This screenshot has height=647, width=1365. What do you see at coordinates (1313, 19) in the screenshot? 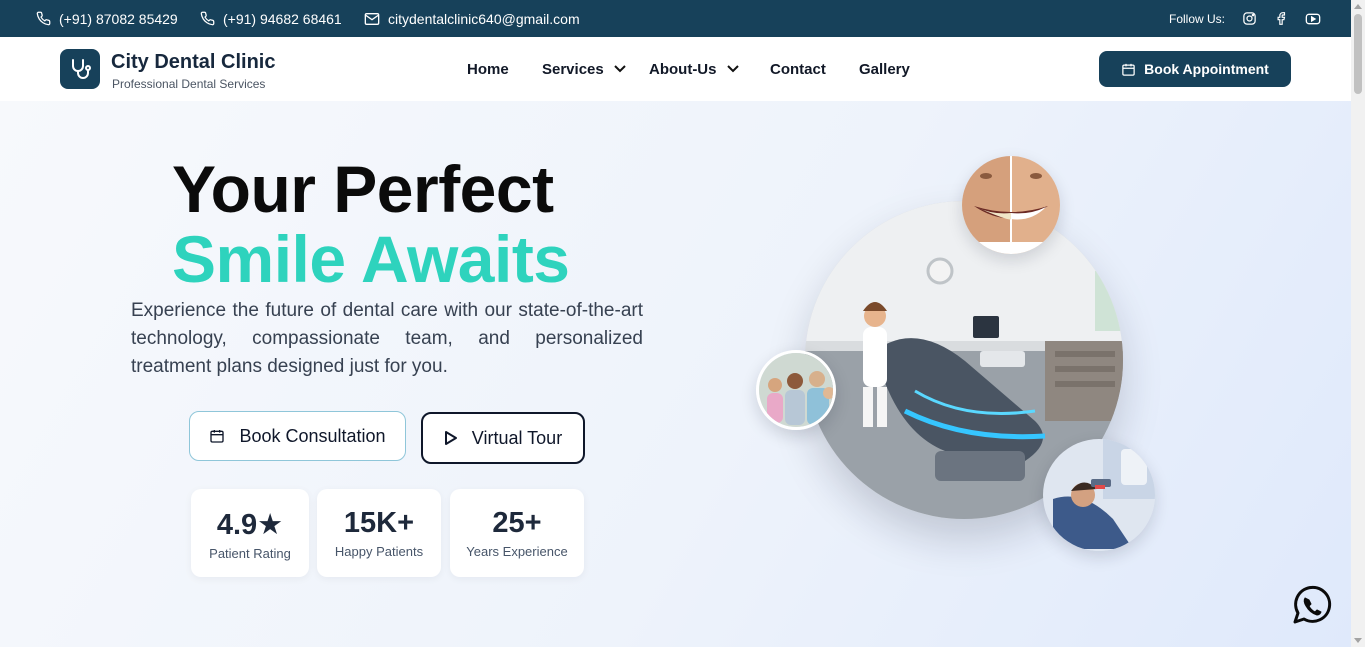
I see `youtube-icon` at bounding box center [1313, 19].